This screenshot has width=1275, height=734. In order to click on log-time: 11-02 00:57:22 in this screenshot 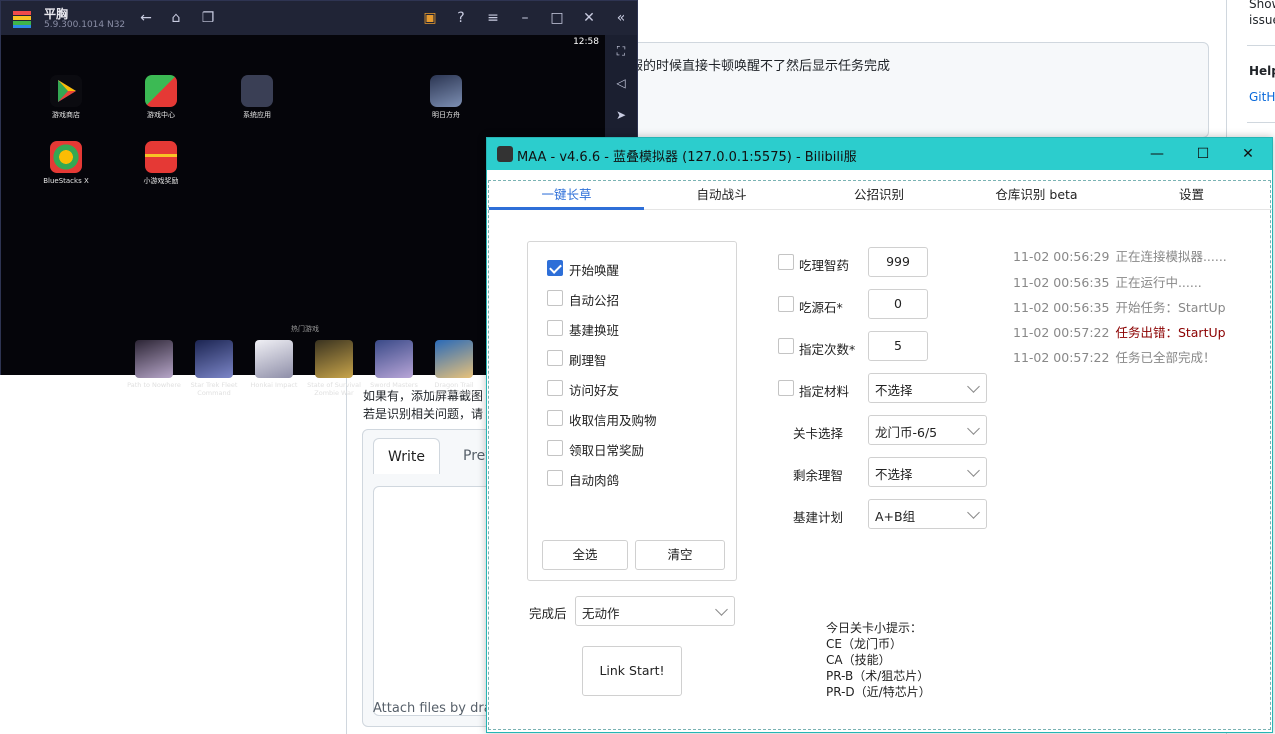, I will do `click(1061, 332)`.